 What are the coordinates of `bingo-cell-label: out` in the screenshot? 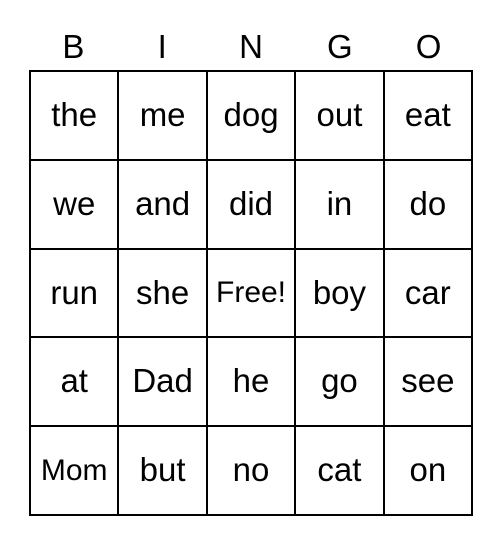 It's located at (339, 115).